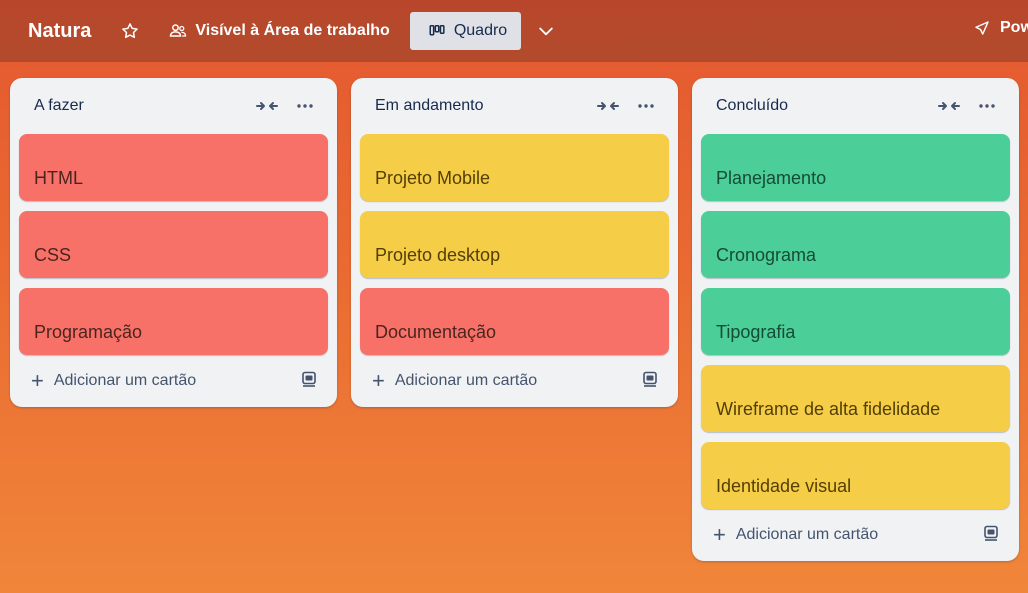  What do you see at coordinates (58, 178) in the screenshot?
I see `card-label: HTML` at bounding box center [58, 178].